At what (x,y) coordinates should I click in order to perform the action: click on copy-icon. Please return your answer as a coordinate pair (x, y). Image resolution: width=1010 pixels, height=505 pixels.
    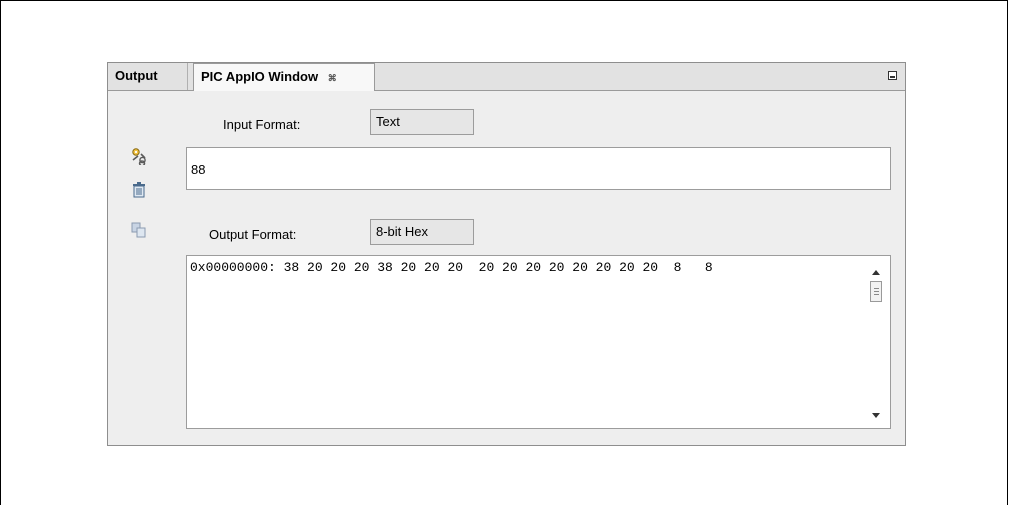
    Looking at the image, I should click on (139, 230).